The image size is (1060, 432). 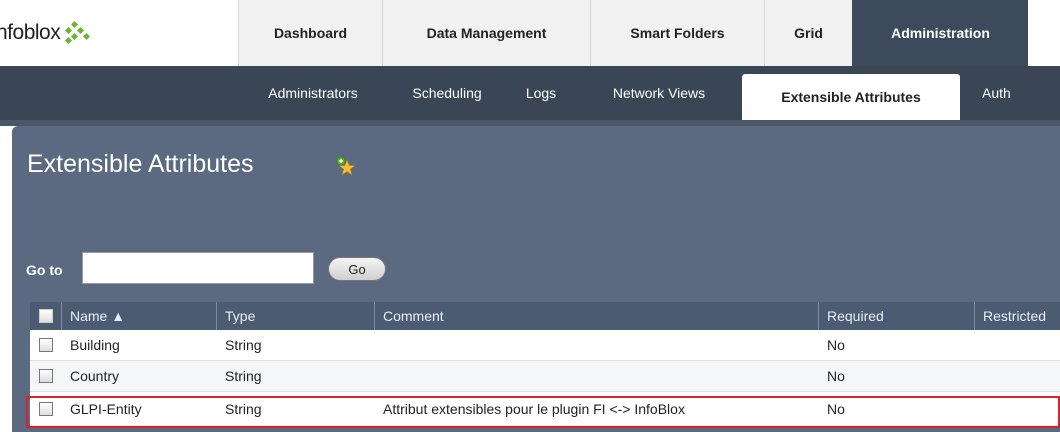 What do you see at coordinates (30, 32) in the screenshot?
I see `logo-text: nfoblox` at bounding box center [30, 32].